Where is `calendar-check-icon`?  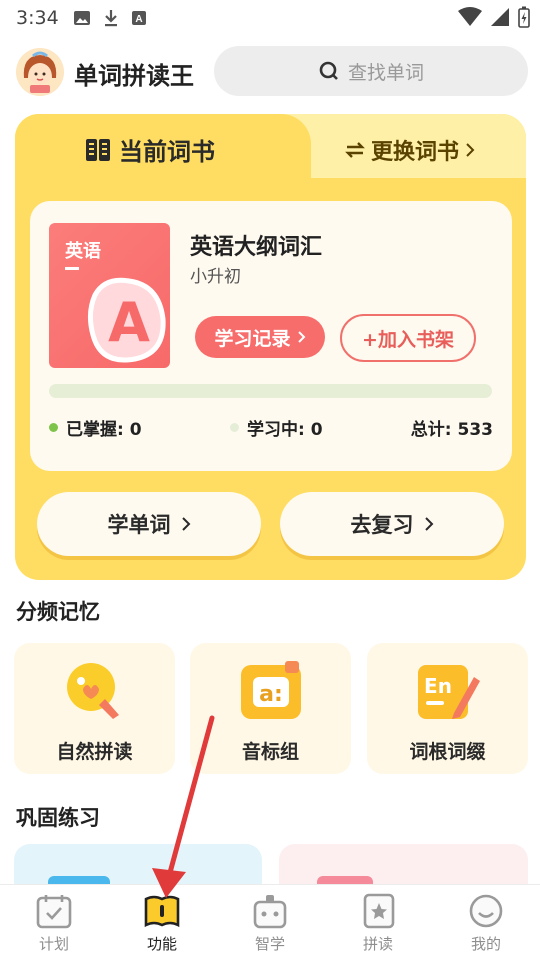 calendar-check-icon is located at coordinates (54, 912).